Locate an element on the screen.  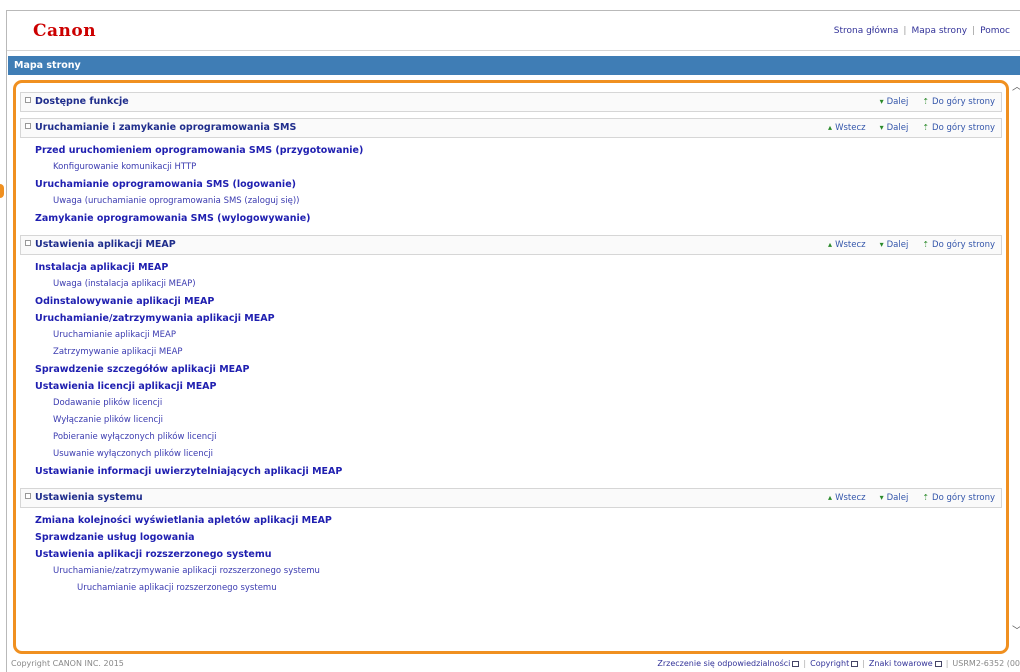
home-link: Strona główna is located at coordinates (866, 31).